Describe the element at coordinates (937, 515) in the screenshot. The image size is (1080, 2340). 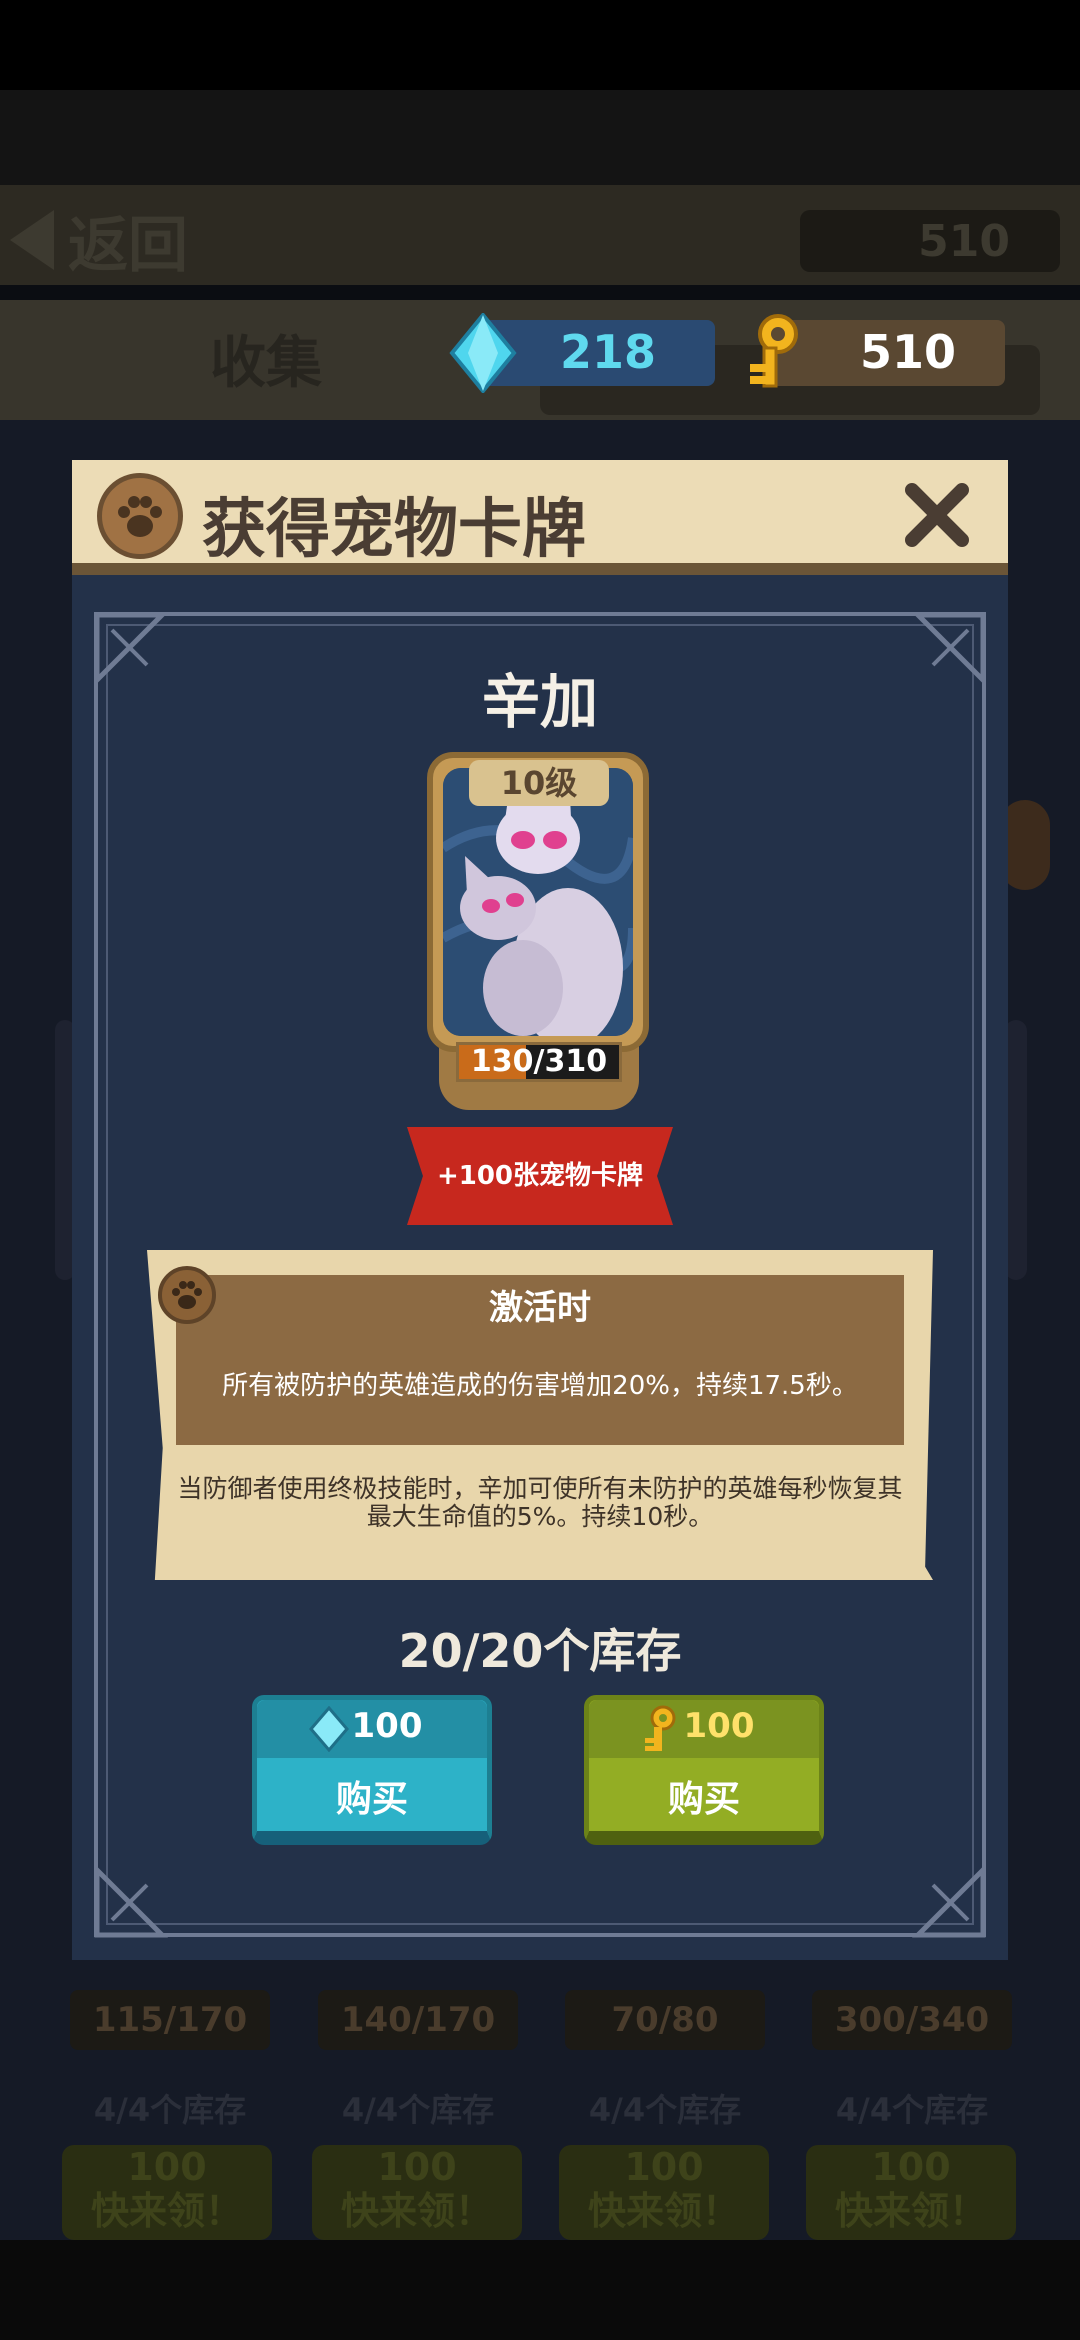
I see `close-icon` at that location.